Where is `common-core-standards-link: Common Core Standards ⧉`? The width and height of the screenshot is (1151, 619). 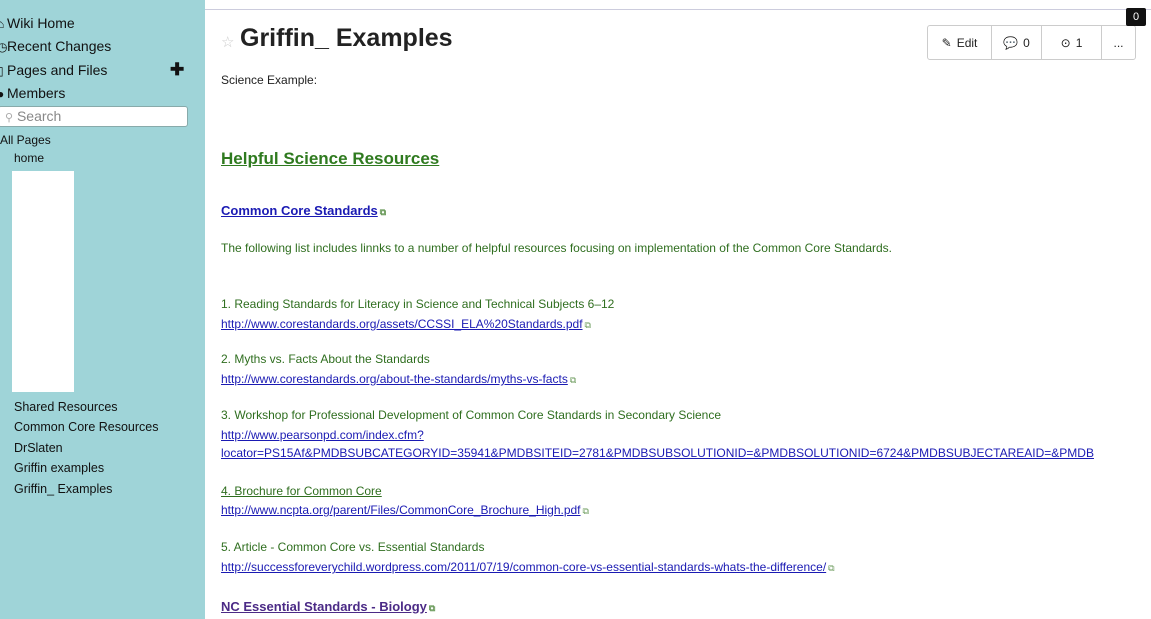
common-core-standards-link: Common Core Standards ⧉ is located at coordinates (303, 210).